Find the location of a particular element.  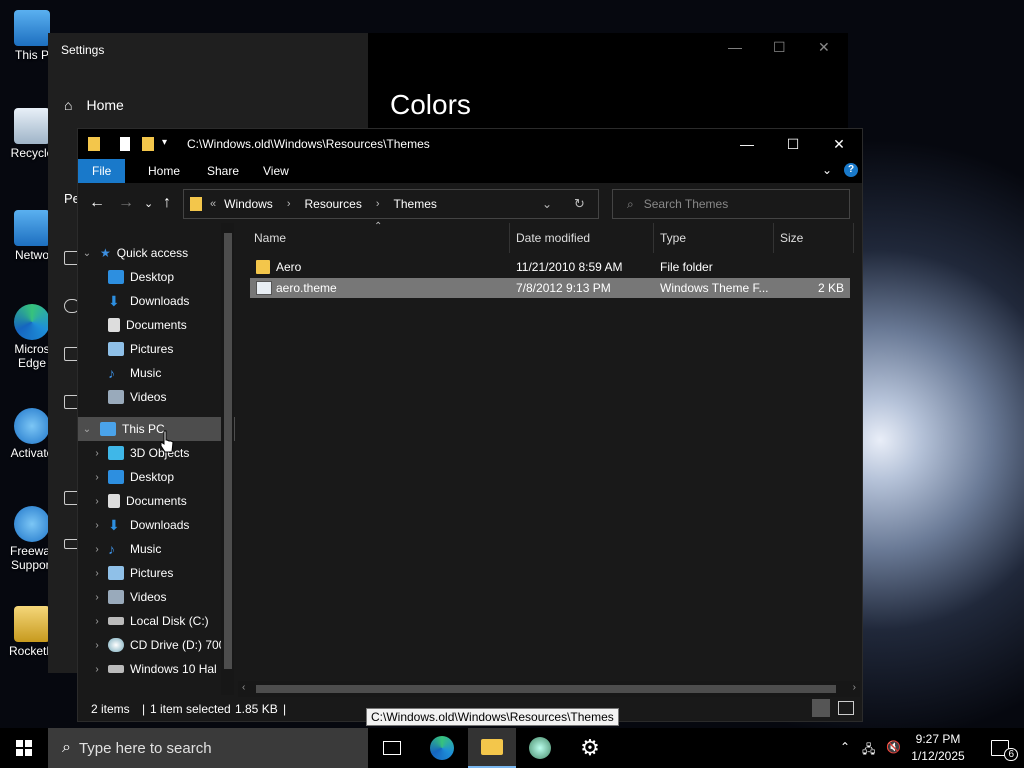

monitor-icon is located at coordinates (32, 28).